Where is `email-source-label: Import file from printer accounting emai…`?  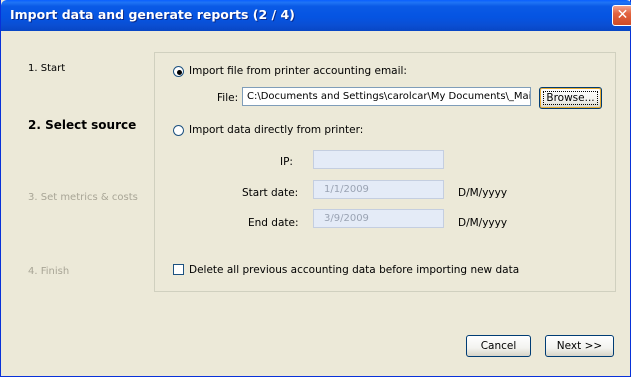 email-source-label: Import file from printer accounting emai… is located at coordinates (298, 71).